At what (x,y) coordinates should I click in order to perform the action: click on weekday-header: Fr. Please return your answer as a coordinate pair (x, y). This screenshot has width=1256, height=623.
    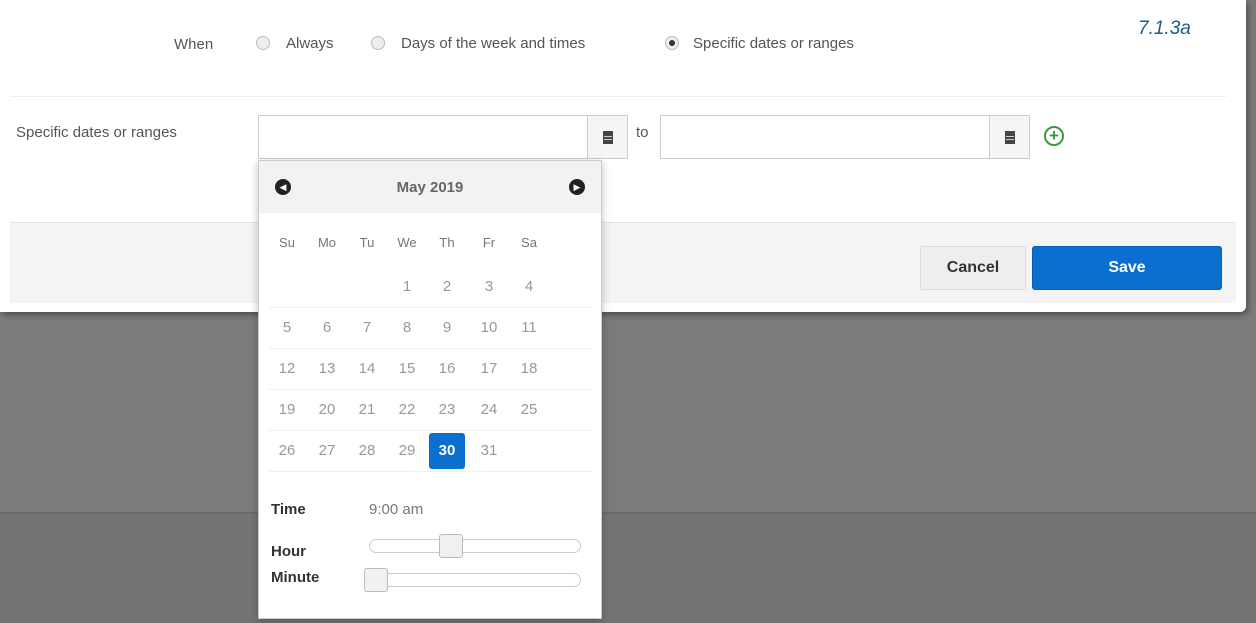
    Looking at the image, I should click on (489, 242).